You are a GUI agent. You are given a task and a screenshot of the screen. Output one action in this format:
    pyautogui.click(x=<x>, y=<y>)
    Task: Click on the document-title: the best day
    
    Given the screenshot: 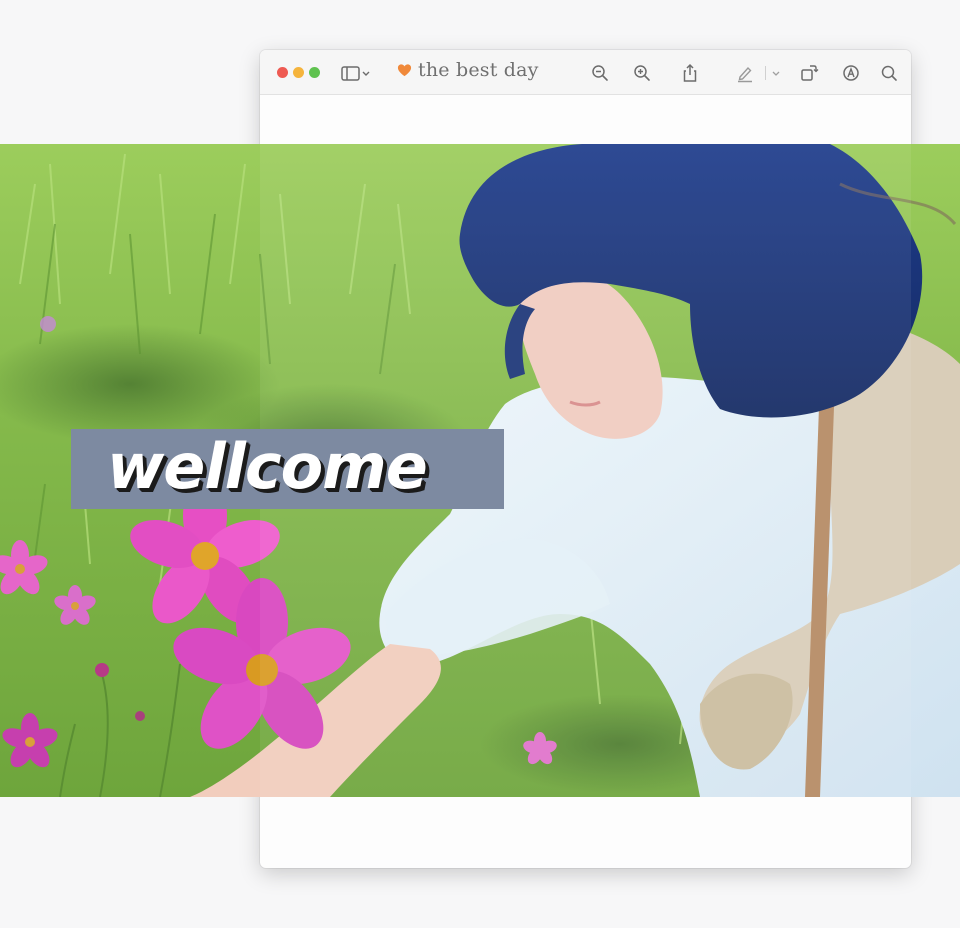 What is the action you would take?
    pyautogui.click(x=468, y=70)
    